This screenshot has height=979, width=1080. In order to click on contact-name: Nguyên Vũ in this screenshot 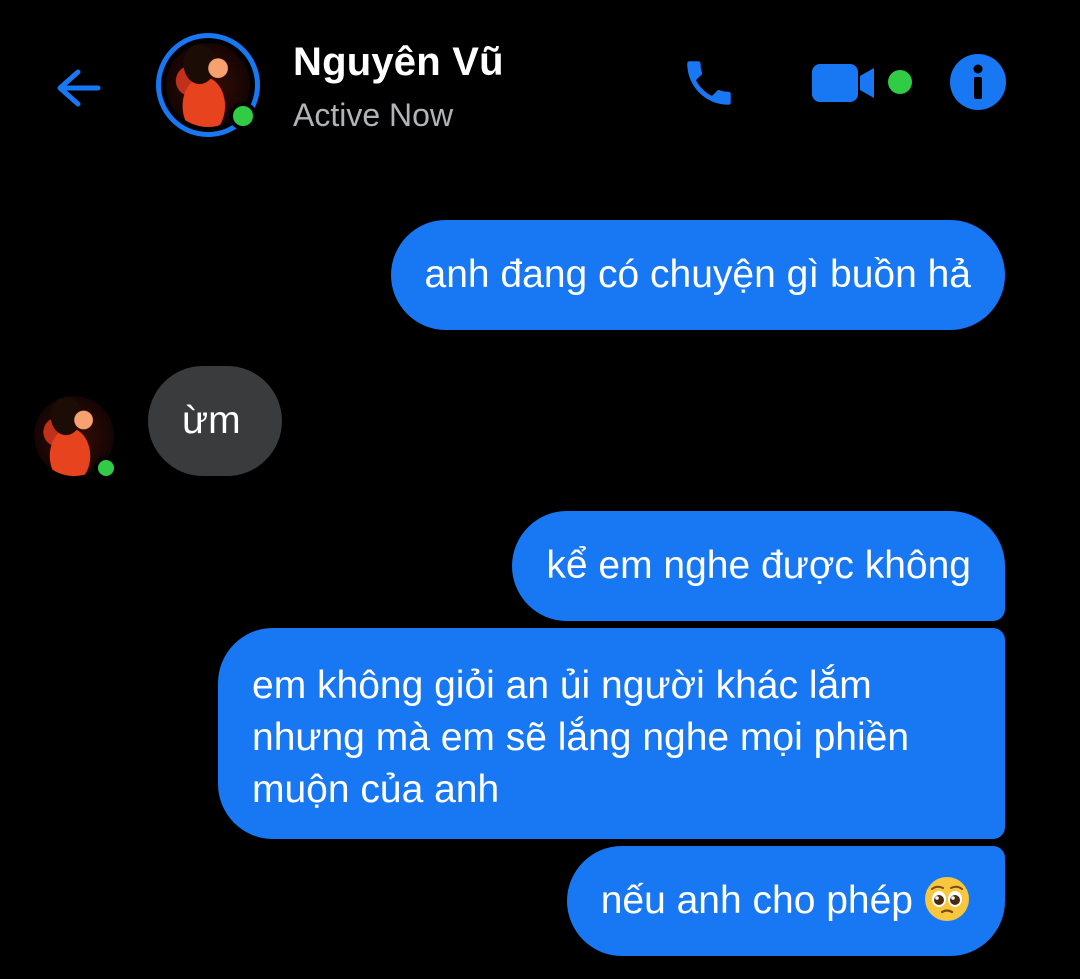, I will do `click(398, 62)`.